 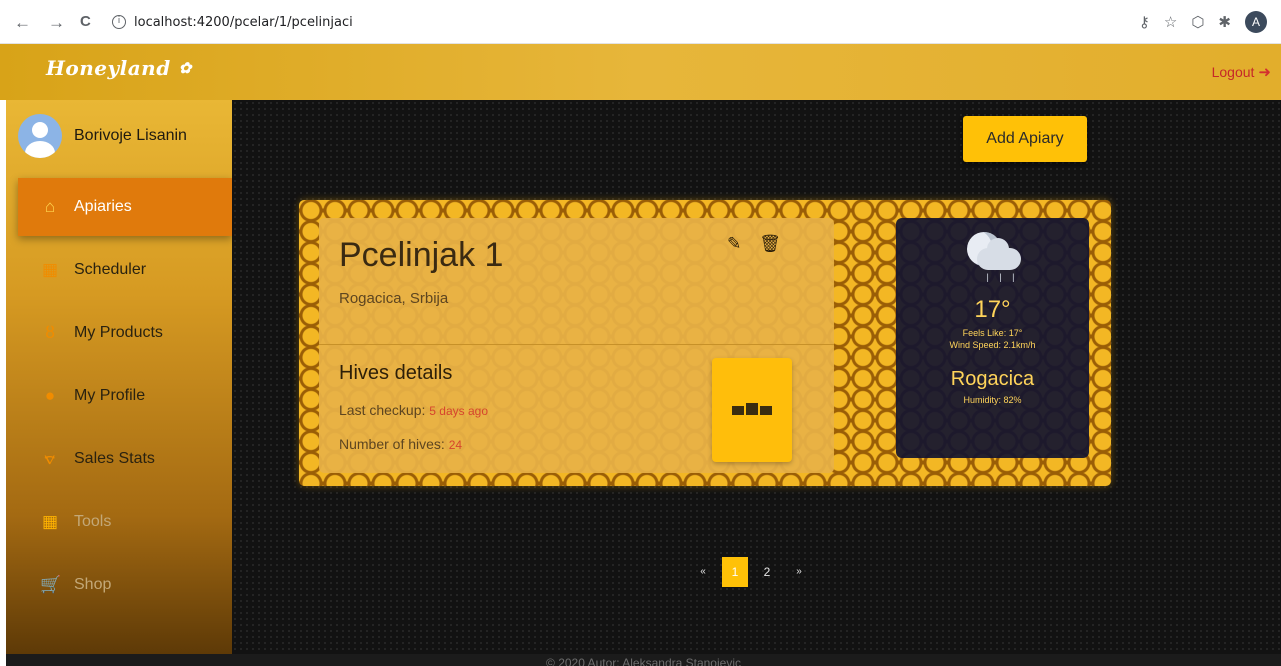 I want to click on logout-button: Logout ➜, so click(x=1241, y=72).